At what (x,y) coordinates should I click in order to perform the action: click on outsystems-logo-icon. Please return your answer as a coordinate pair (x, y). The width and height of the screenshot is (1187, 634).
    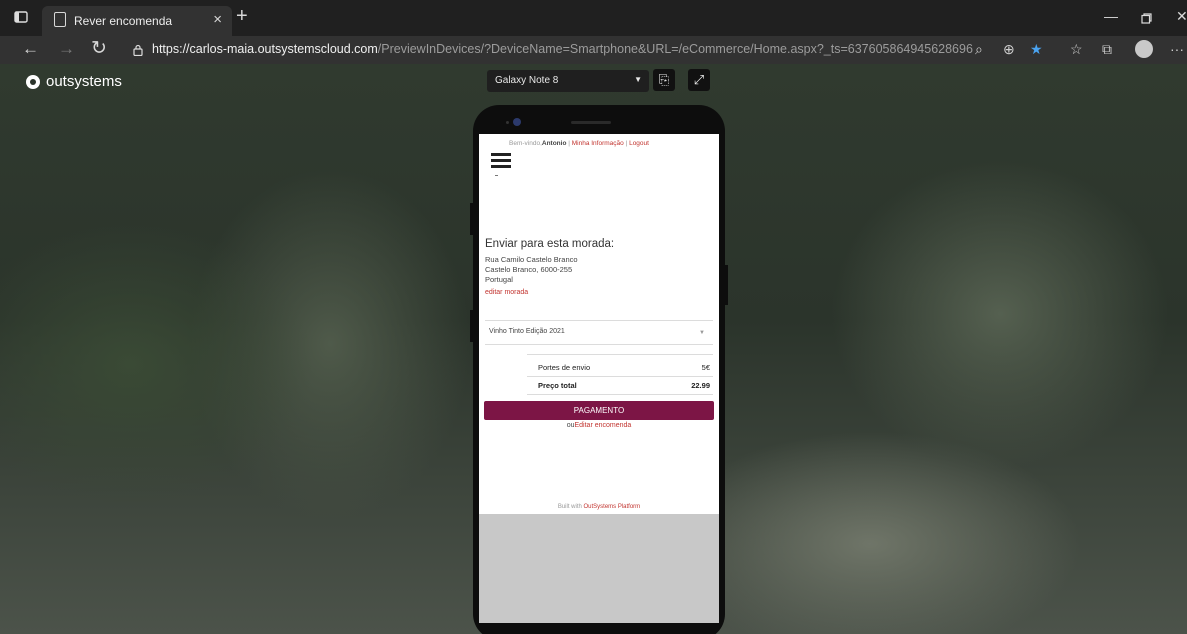
    Looking at the image, I should click on (33, 81).